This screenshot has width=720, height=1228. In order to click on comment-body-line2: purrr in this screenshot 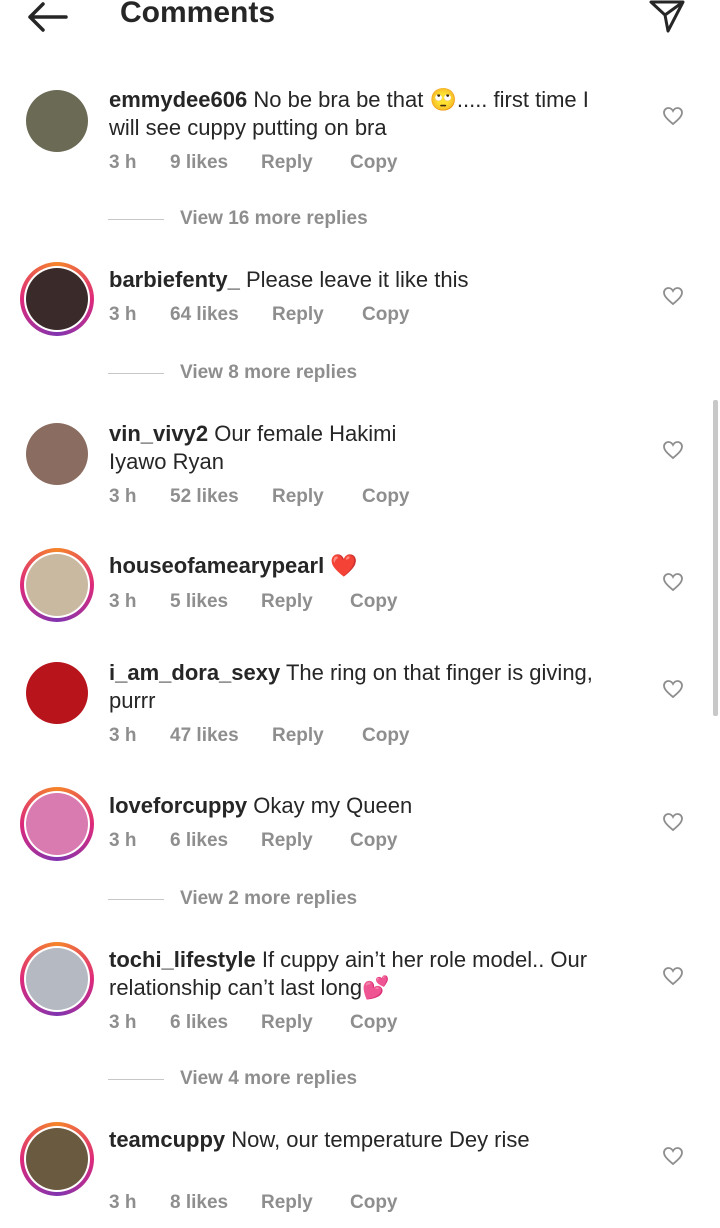, I will do `click(132, 700)`.